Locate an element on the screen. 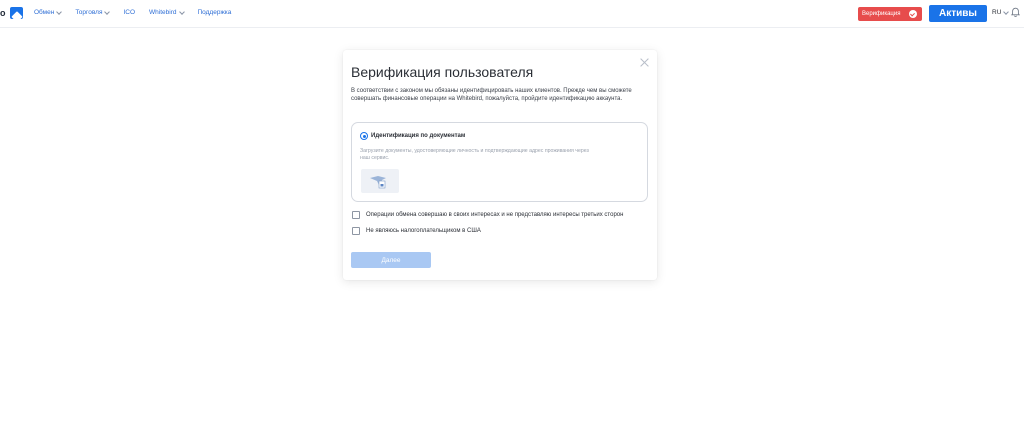 The width and height of the screenshot is (1024, 441). main-nav: Обмен Торговля ICO Whitebird Поддержка is located at coordinates (139, 12).